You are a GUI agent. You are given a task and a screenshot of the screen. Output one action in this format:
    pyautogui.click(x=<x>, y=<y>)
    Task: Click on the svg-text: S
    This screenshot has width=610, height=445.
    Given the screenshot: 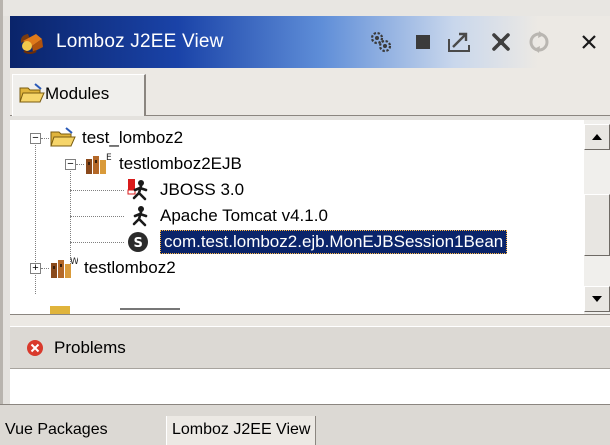 What is the action you would take?
    pyautogui.click(x=138, y=243)
    